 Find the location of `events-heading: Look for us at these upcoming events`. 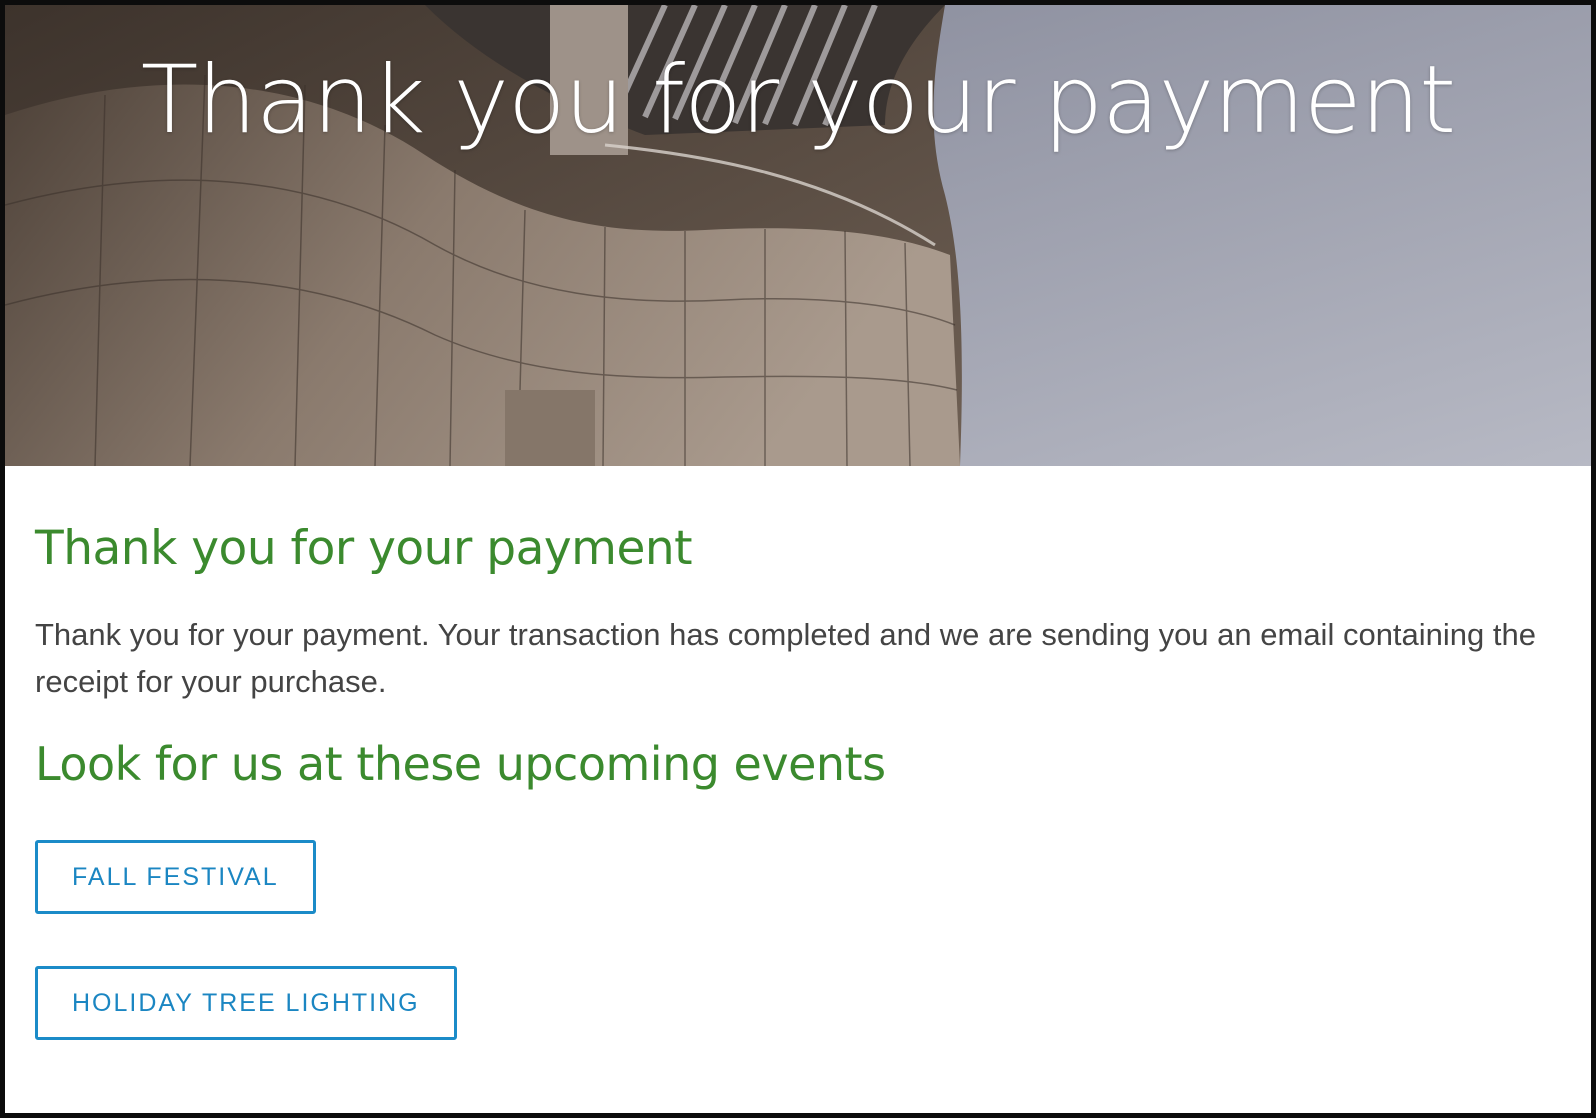

events-heading: Look for us at these upcoming events is located at coordinates (460, 764).